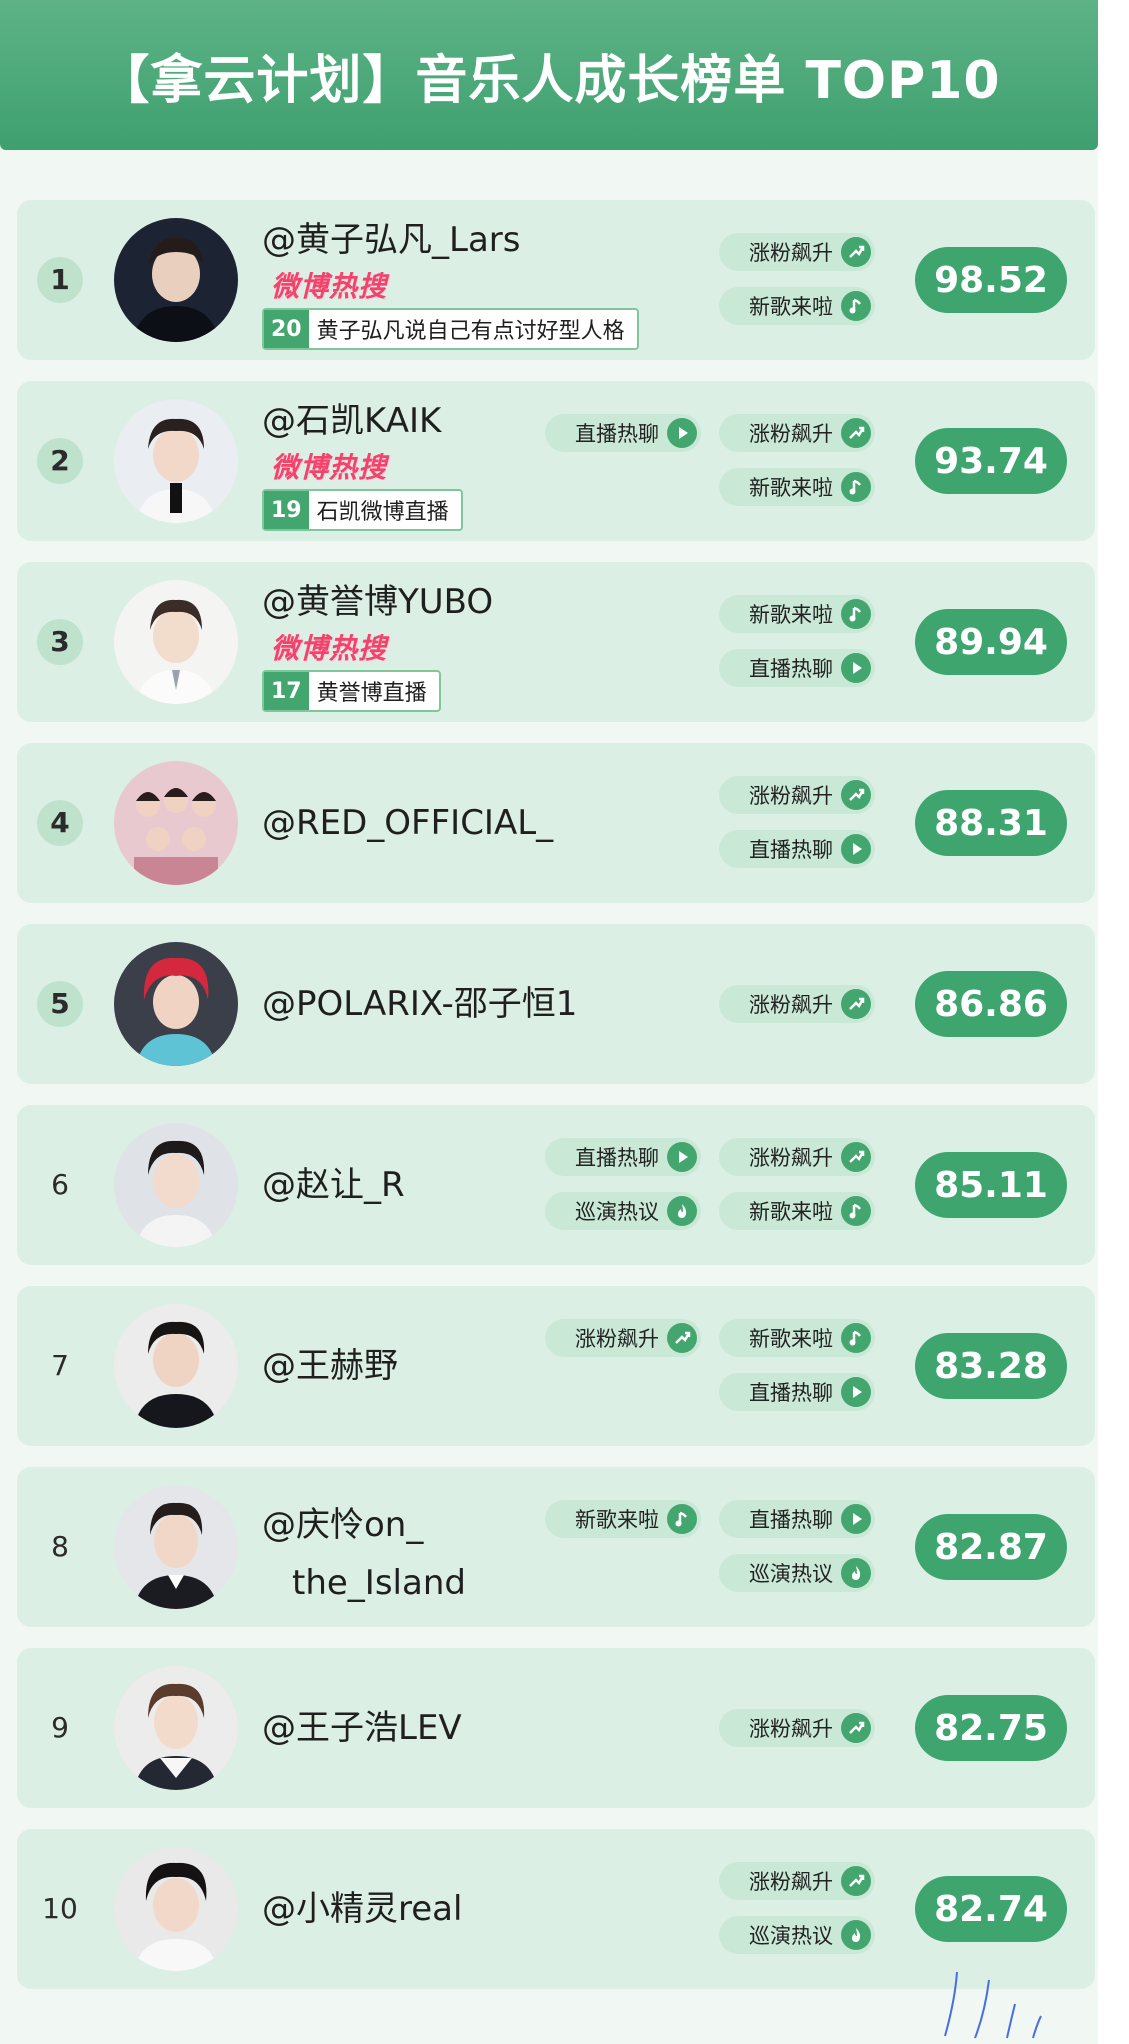 The image size is (1129, 2044). Describe the element at coordinates (556, 1366) in the screenshot. I see `ranking-row-7: 7 @王赫野 涨粉飙升 新歌来啦 直播热聊 83.28` at that location.